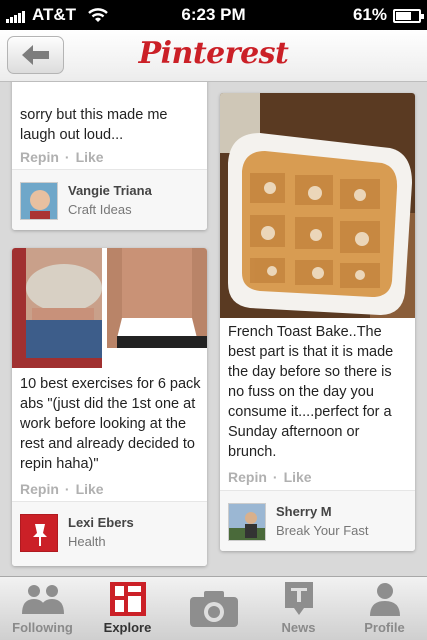  I want to click on board-name: Break Your Fast, so click(322, 530).